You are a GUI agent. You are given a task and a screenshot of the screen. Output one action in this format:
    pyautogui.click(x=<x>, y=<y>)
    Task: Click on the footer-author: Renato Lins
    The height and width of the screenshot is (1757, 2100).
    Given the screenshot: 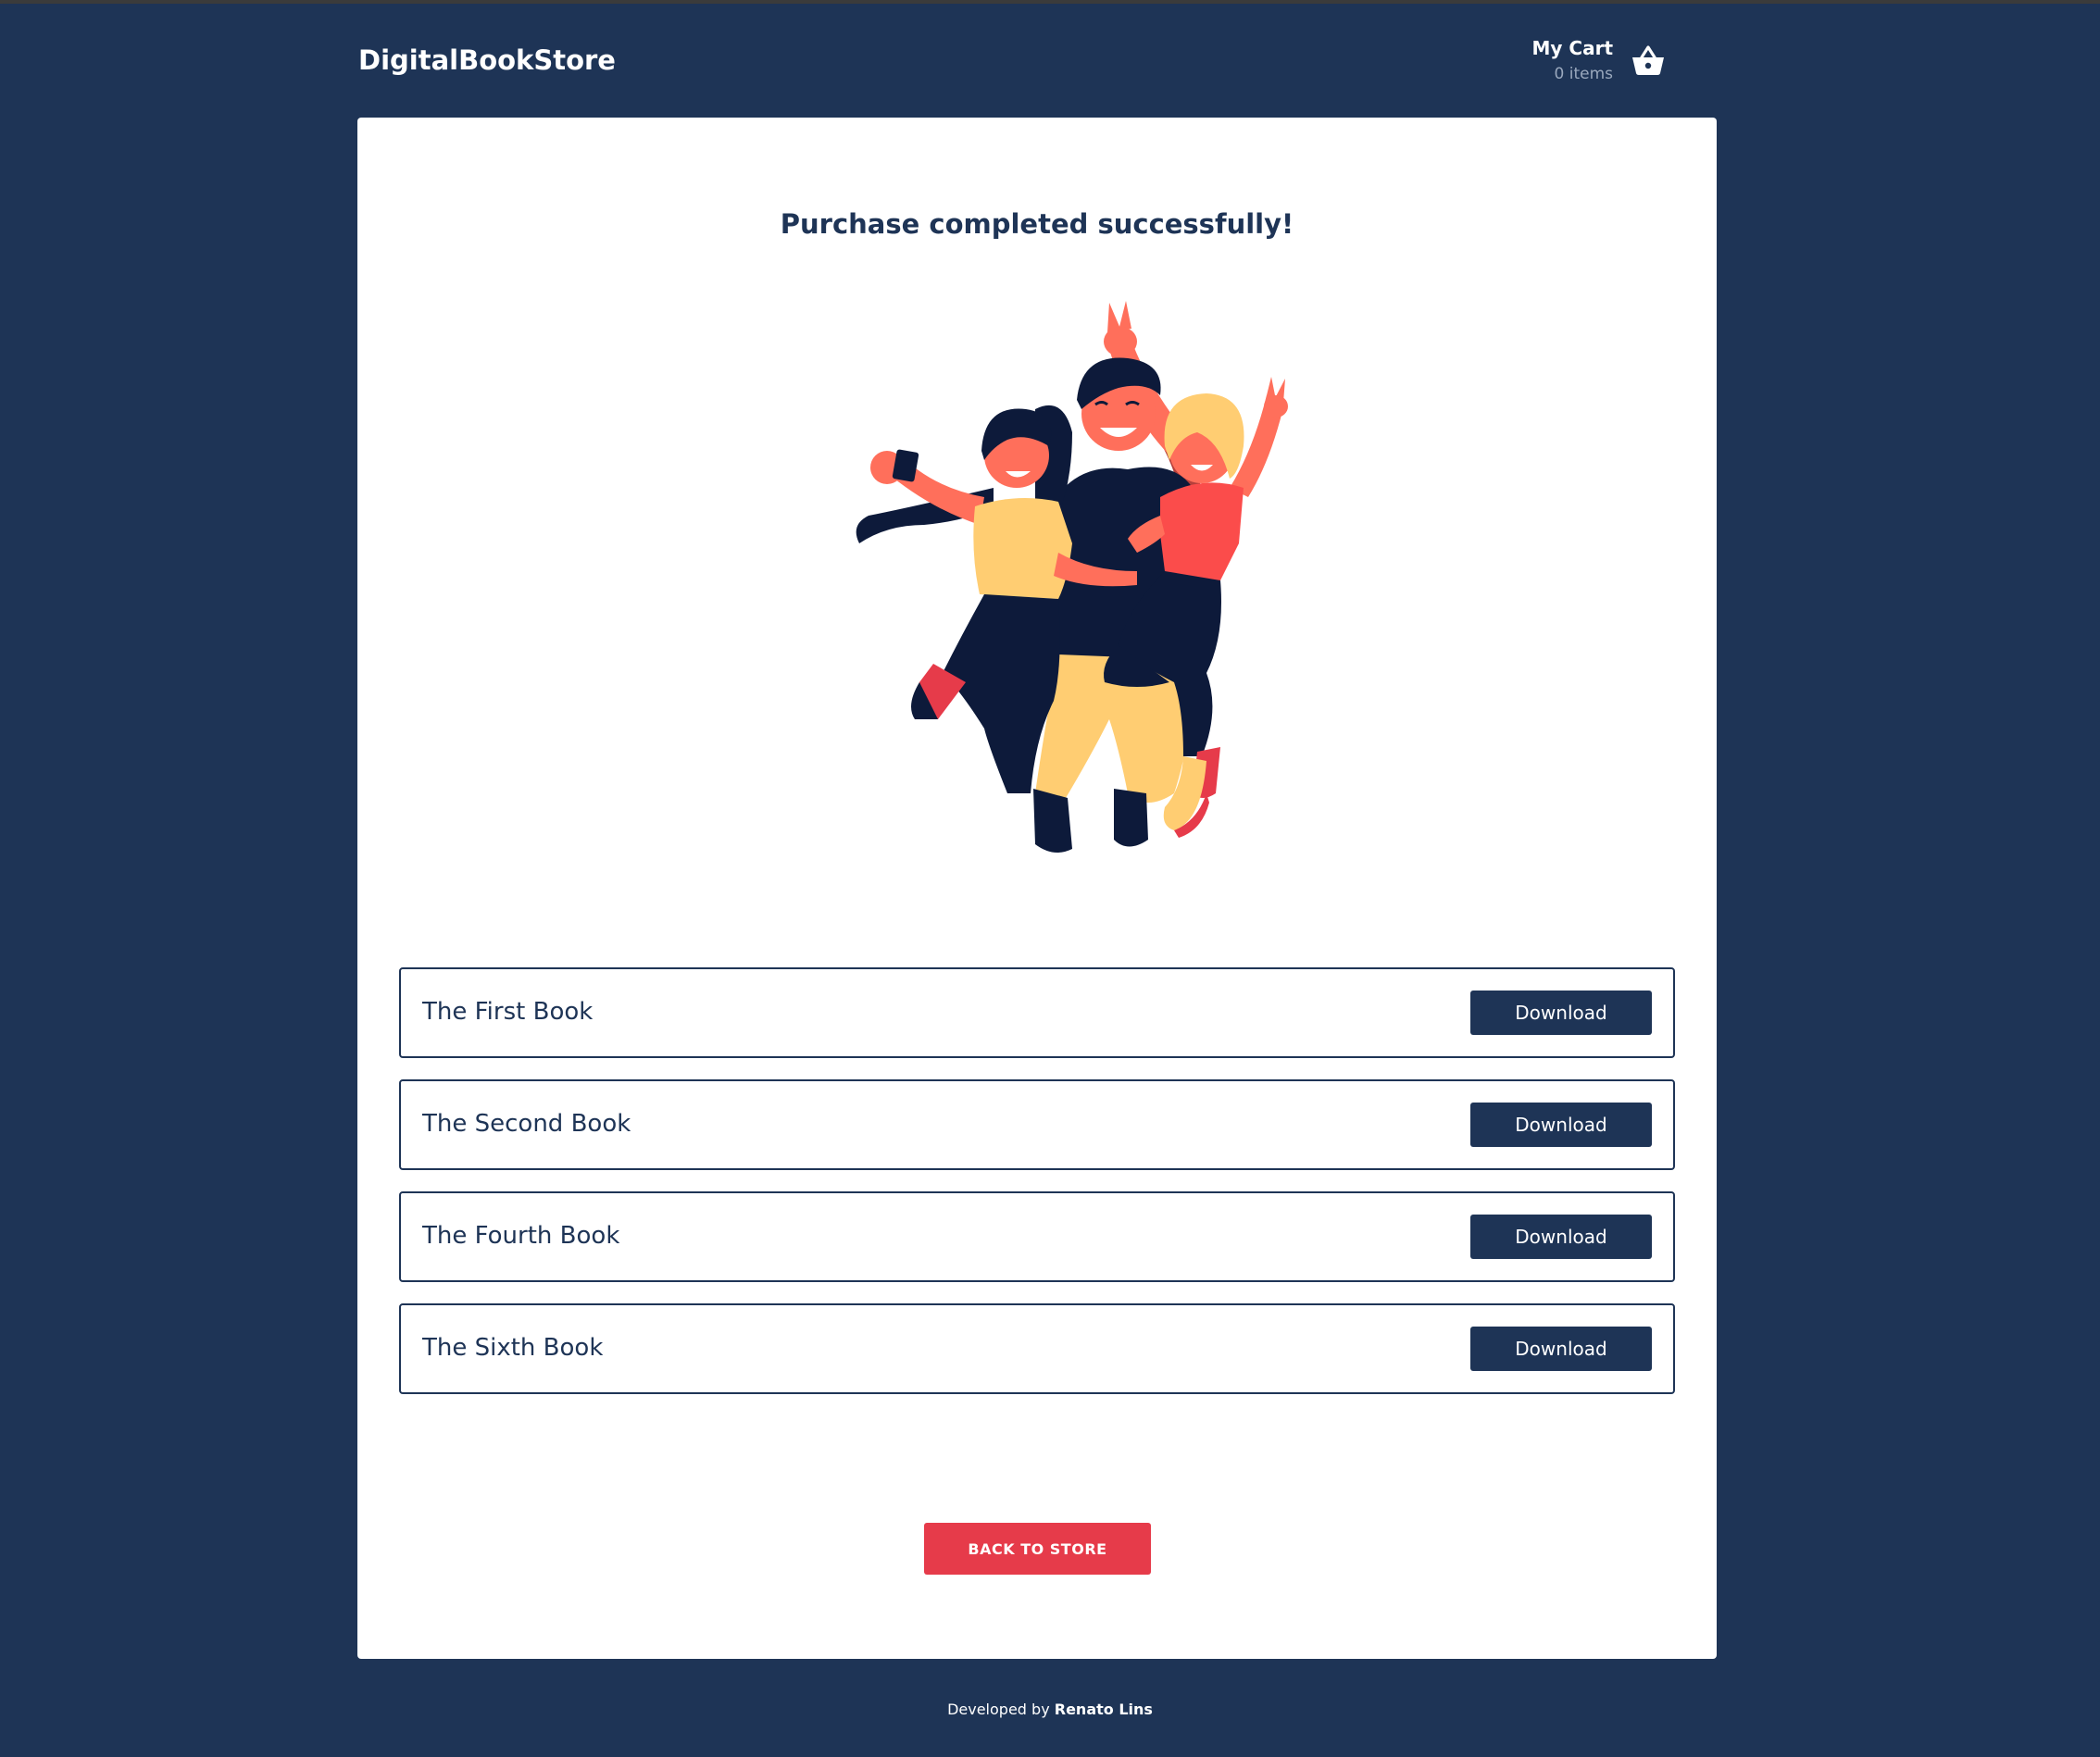 What is the action you would take?
    pyautogui.click(x=1104, y=1710)
    